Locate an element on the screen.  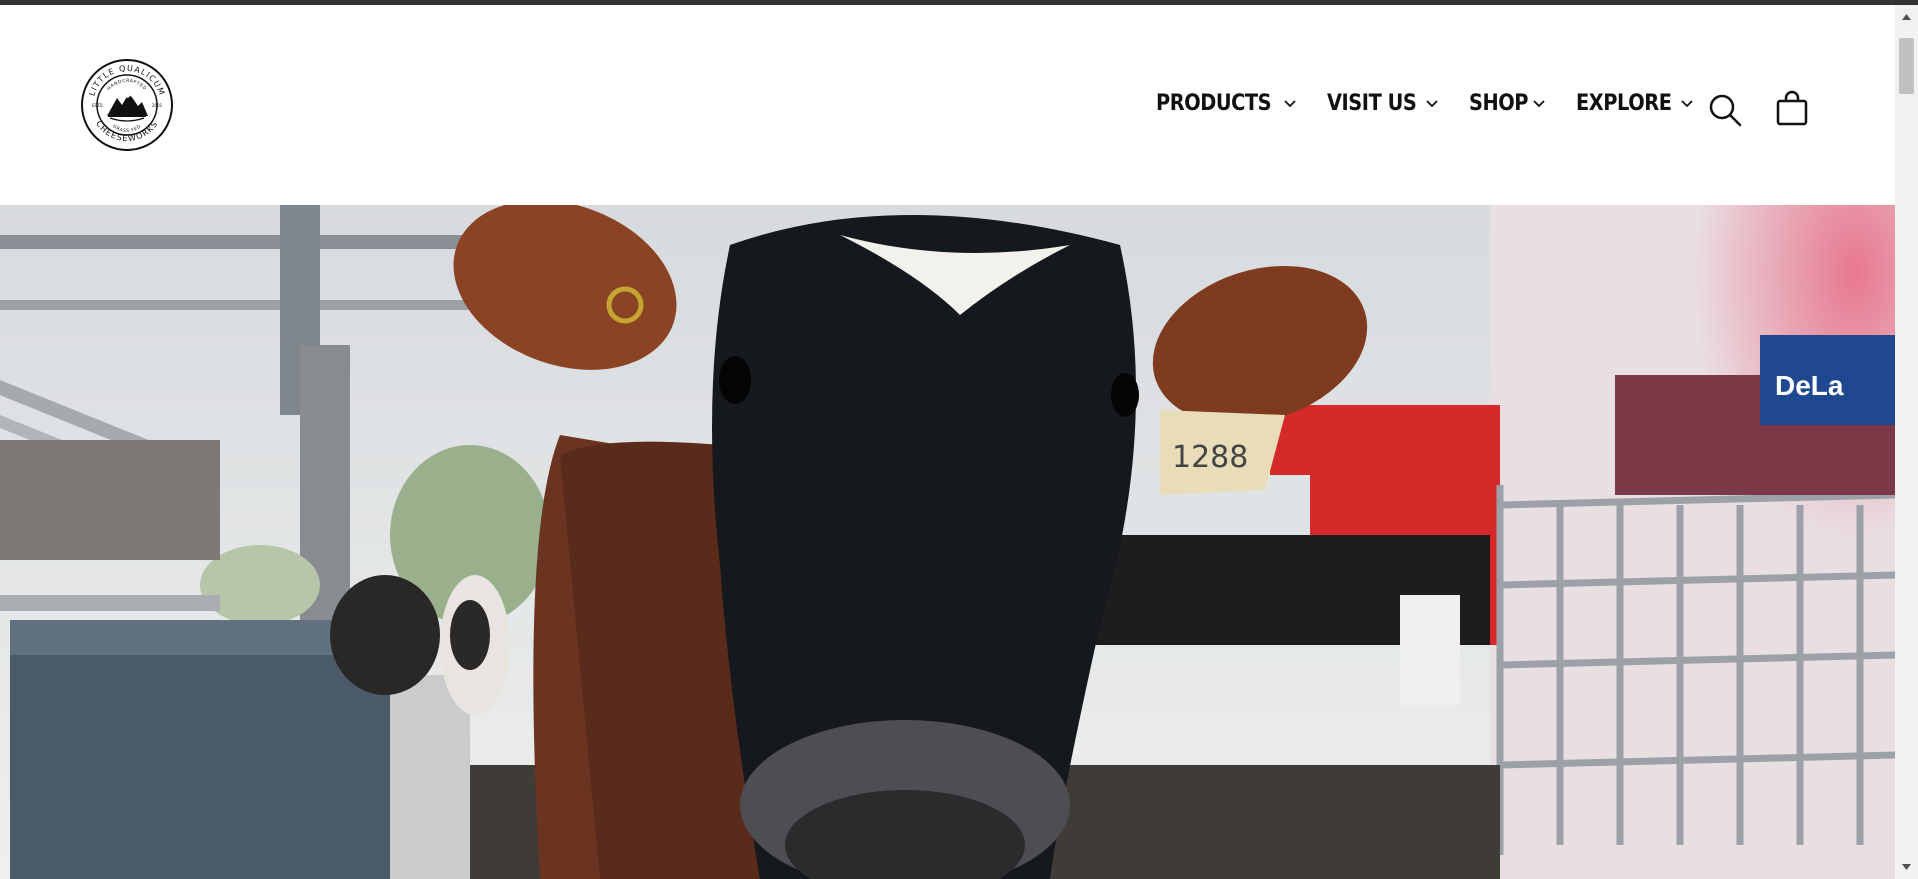
nav-products: PRODUCTS is located at coordinates (1226, 103).